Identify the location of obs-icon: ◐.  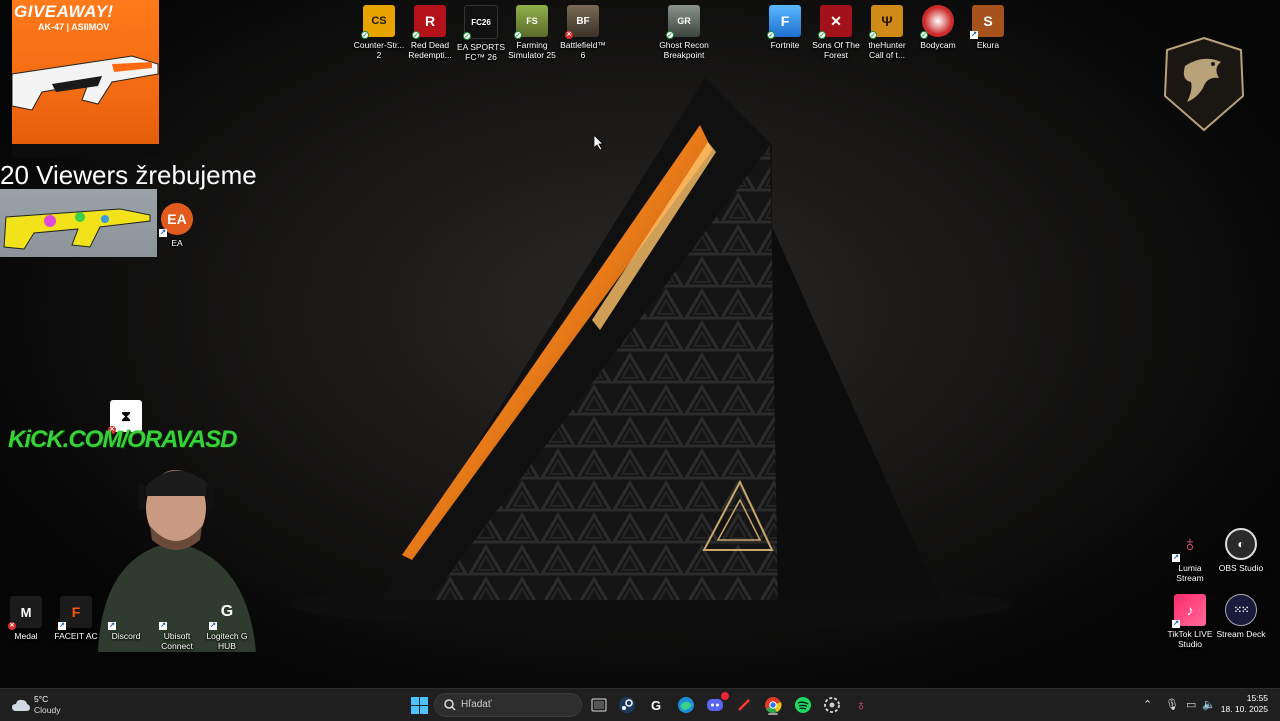
(1241, 544).